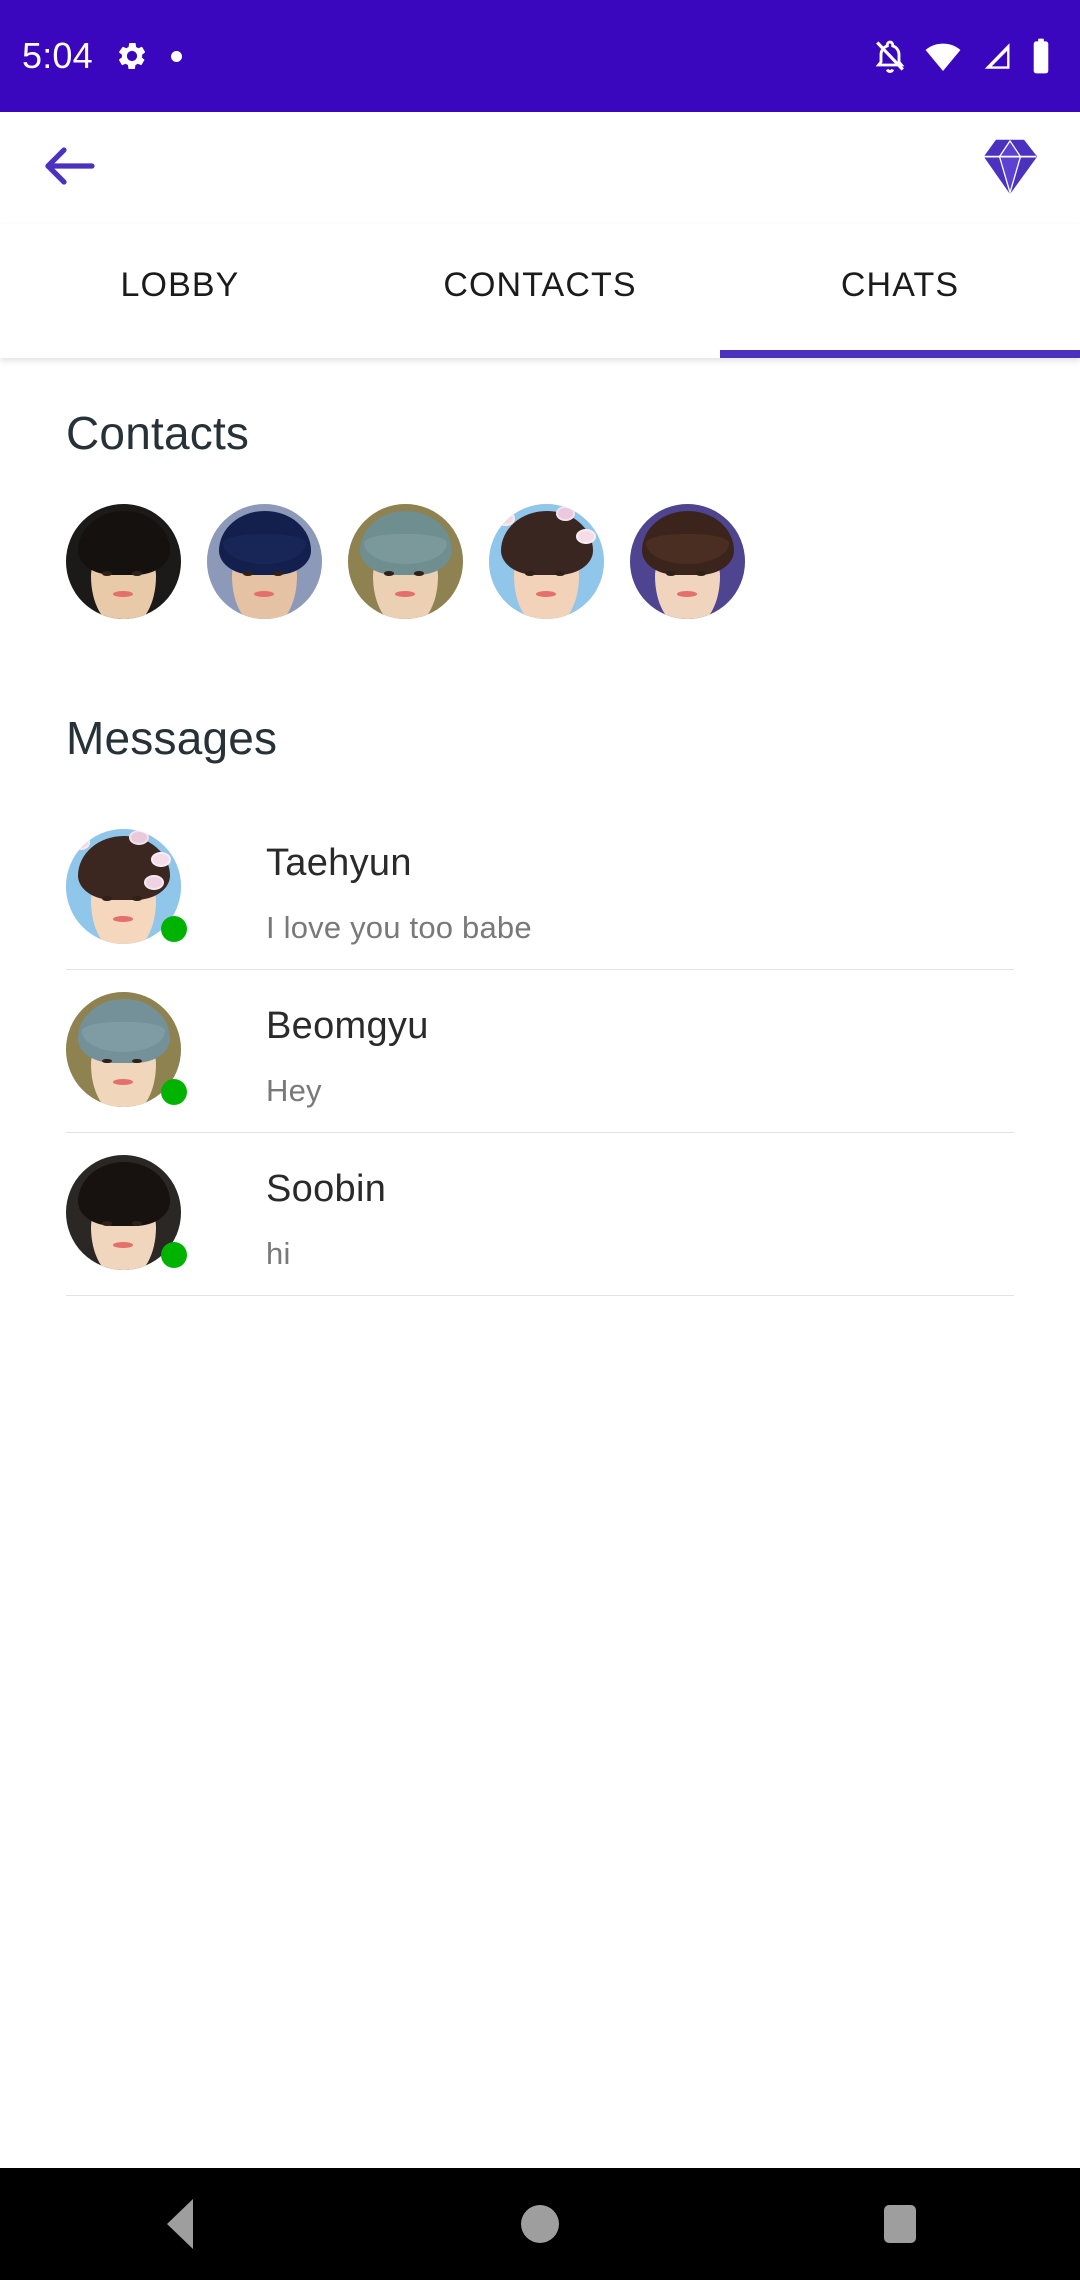 The image size is (1080, 2280). I want to click on circle-home-icon, so click(540, 2224).